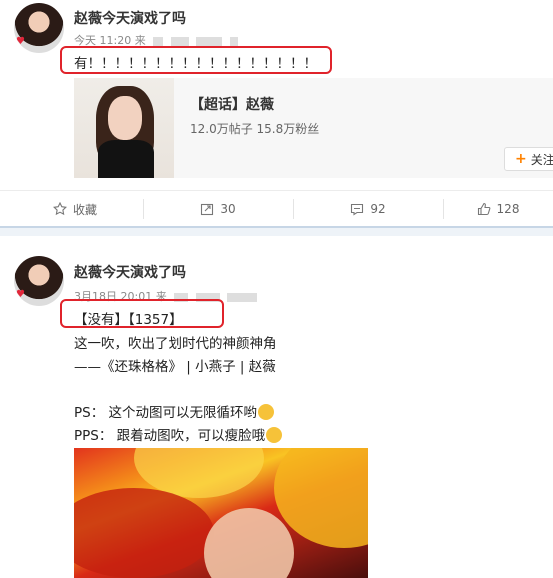  Describe the element at coordinates (228, 209) in the screenshot. I see `repost-count: 30` at that location.